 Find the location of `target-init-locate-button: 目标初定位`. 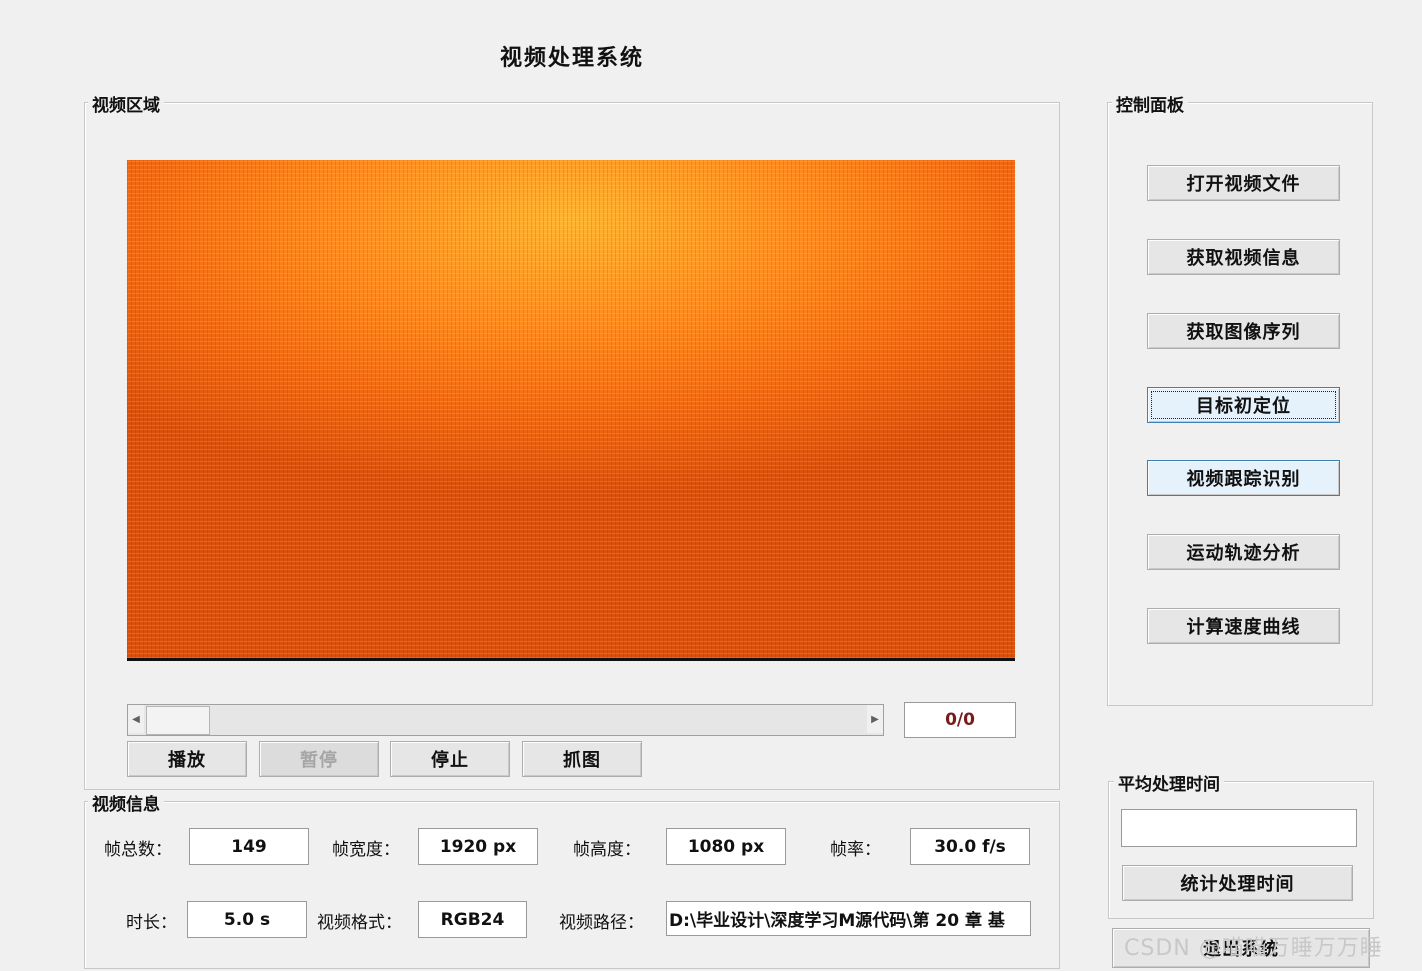

target-init-locate-button: 目标初定位 is located at coordinates (1243, 405).